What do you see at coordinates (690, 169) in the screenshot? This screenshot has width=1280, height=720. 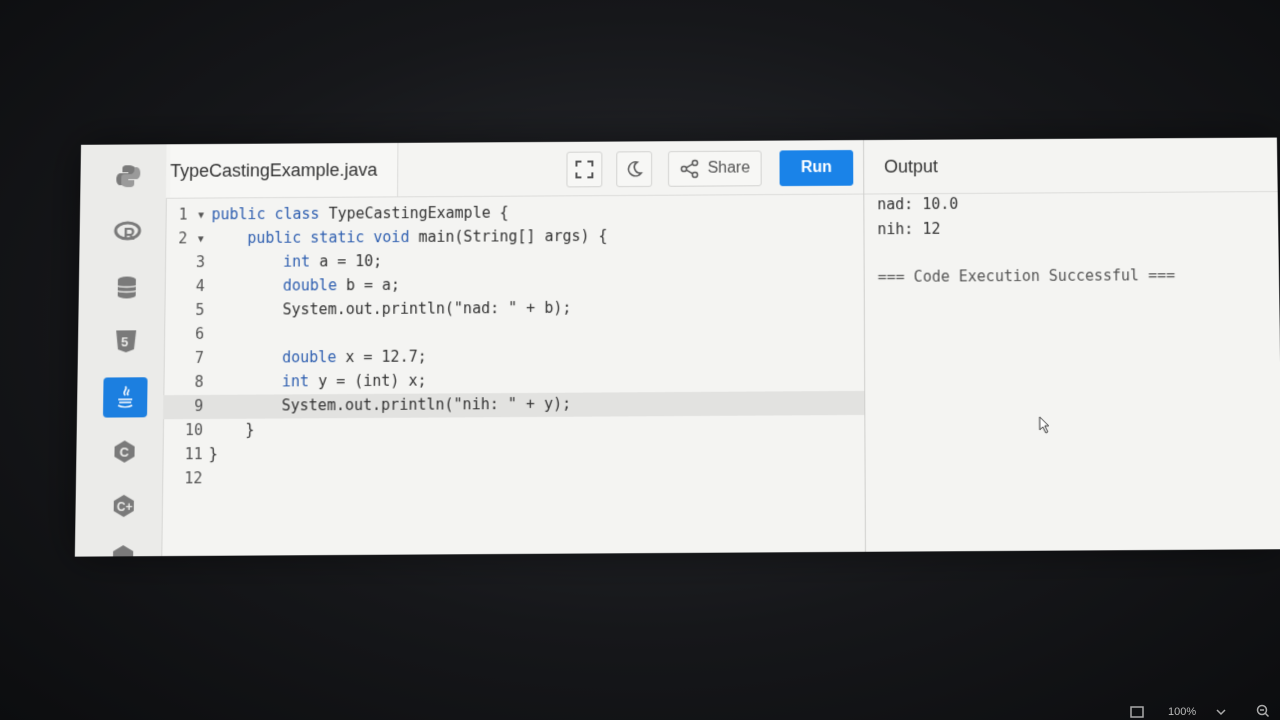 I see `share-icon` at bounding box center [690, 169].